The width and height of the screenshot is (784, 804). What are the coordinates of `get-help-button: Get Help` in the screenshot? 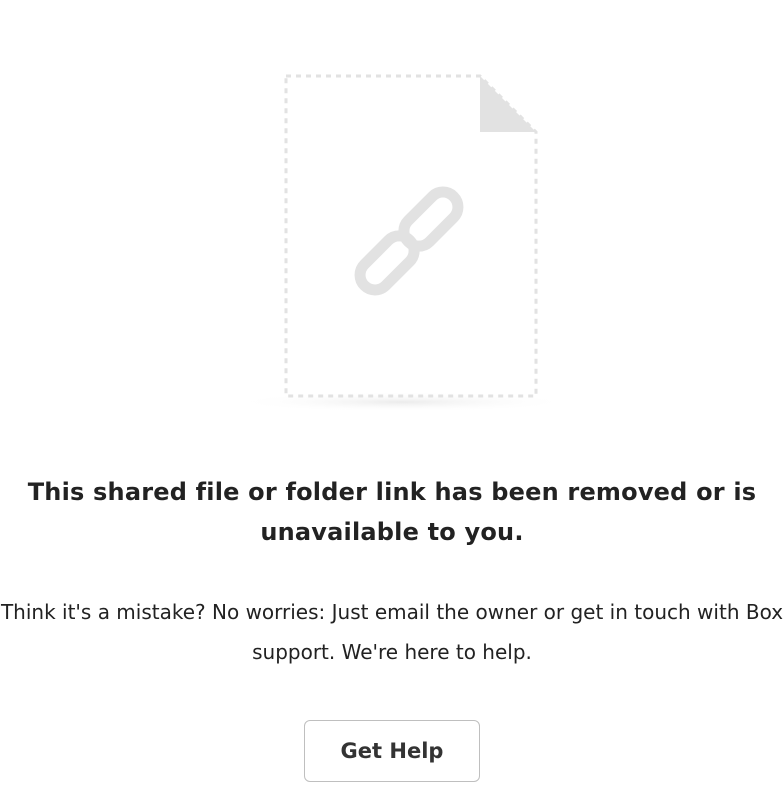 It's located at (392, 751).